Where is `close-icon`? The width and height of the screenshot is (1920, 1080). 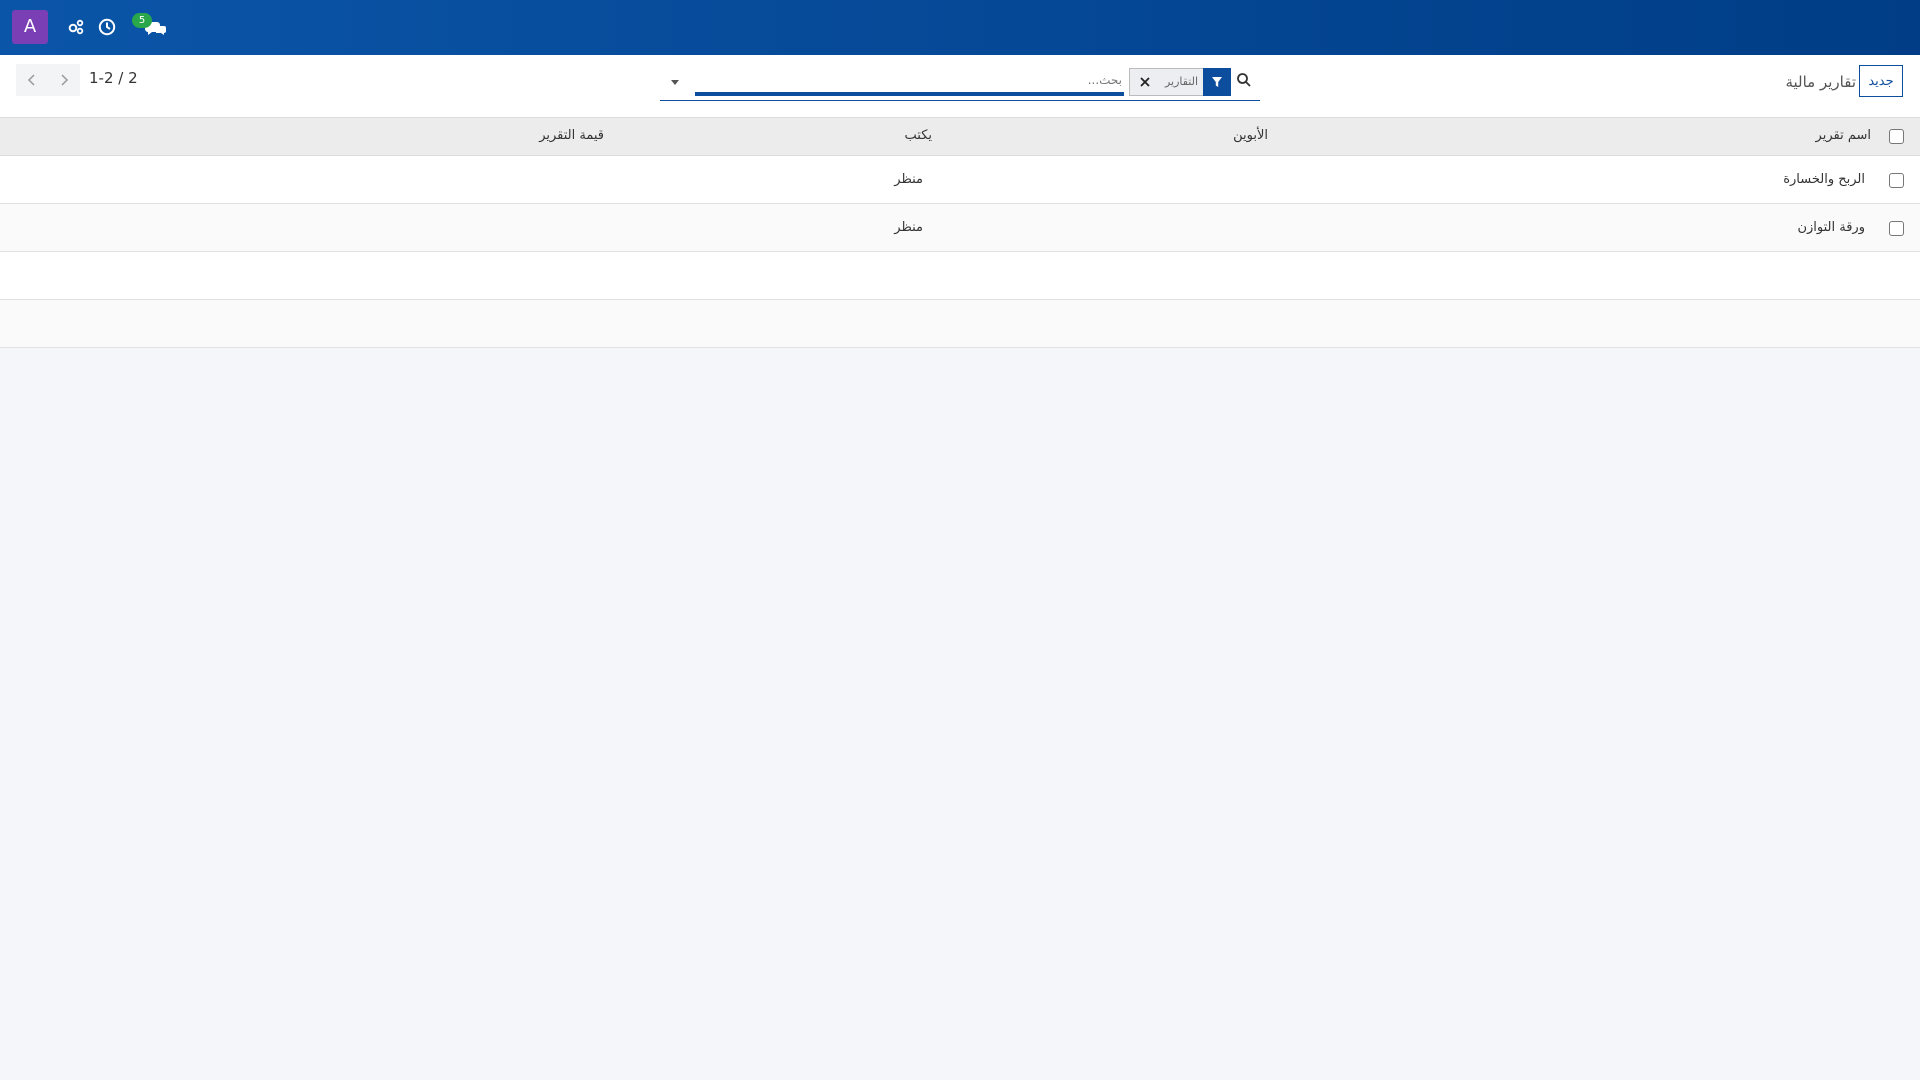 close-icon is located at coordinates (1145, 82).